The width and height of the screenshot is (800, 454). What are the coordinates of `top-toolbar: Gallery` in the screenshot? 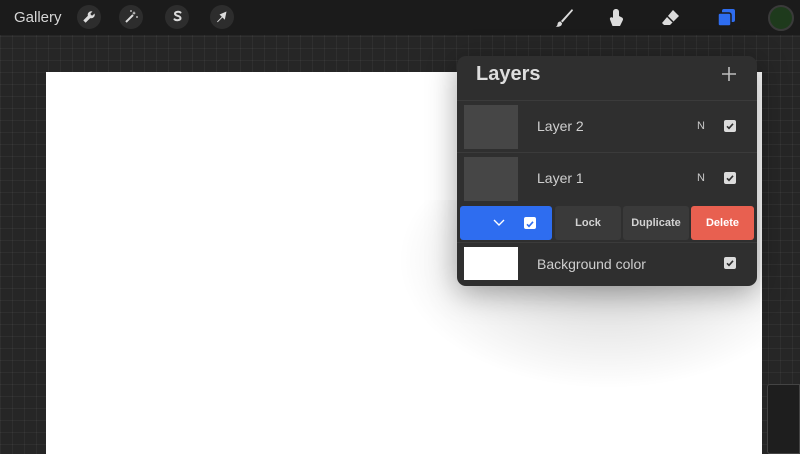 It's located at (400, 17).